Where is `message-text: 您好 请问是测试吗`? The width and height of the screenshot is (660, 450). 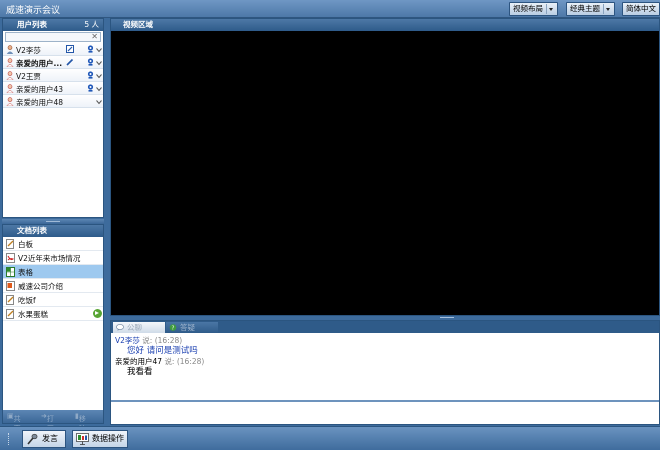
message-text: 您好 请问是测试吗 is located at coordinates (162, 351).